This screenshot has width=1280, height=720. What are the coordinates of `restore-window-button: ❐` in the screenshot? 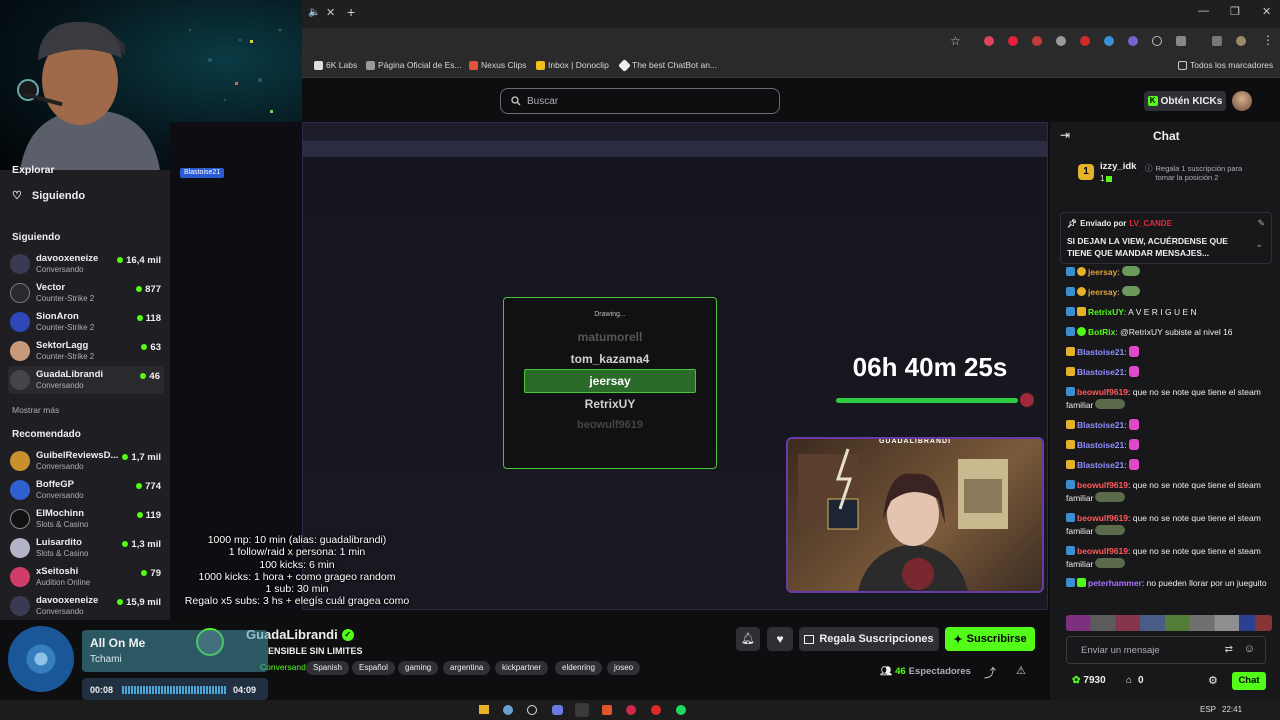 It's located at (1235, 11).